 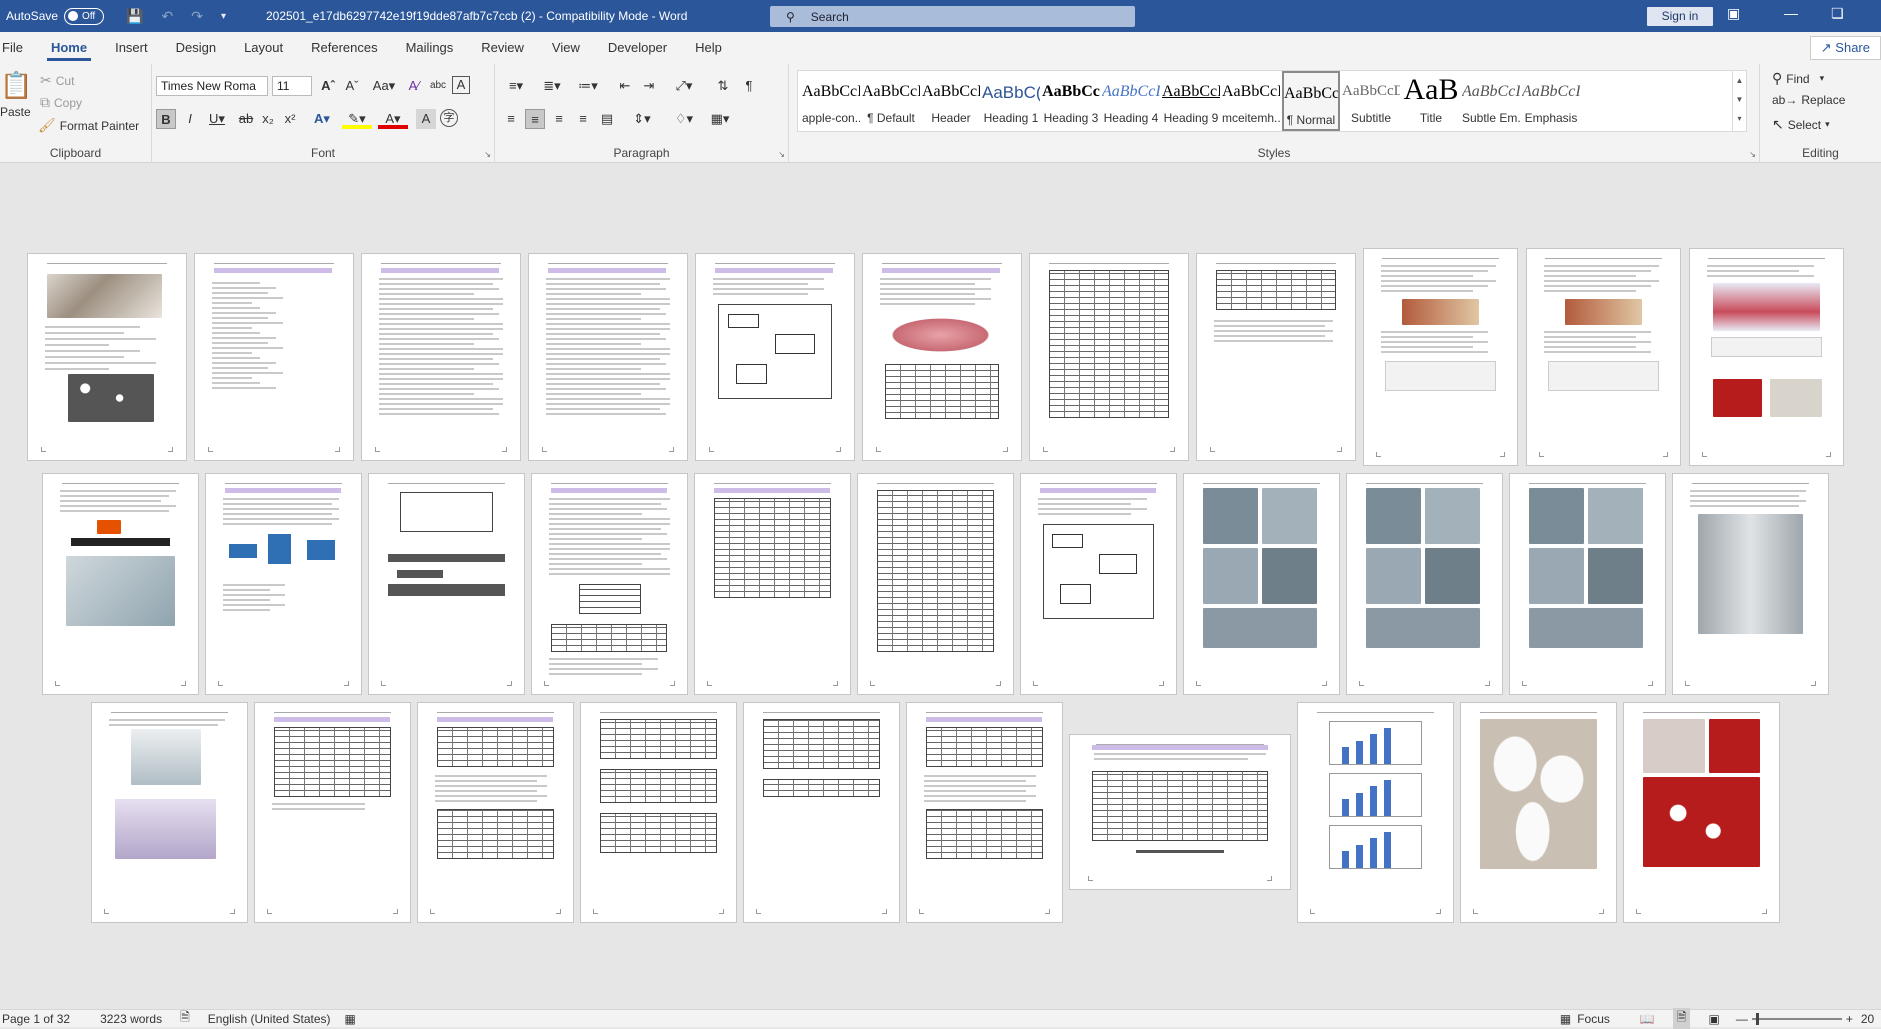 What do you see at coordinates (414, 86) in the screenshot?
I see `clear-formatting-icon: A∕` at bounding box center [414, 86].